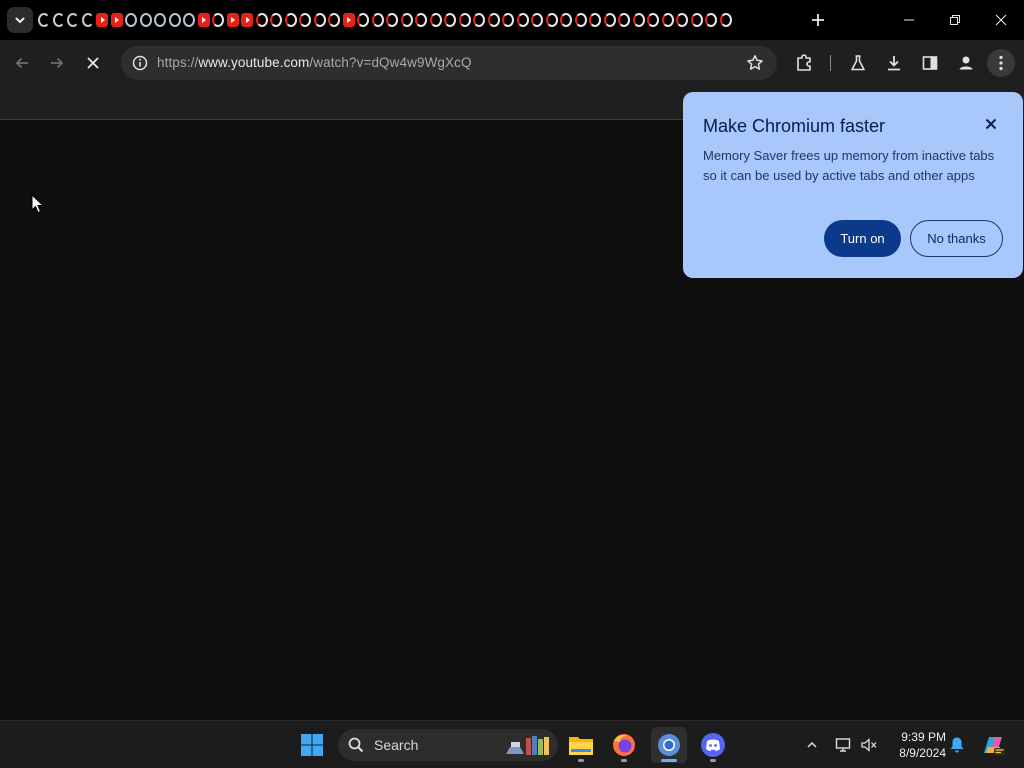 Image resolution: width=1024 pixels, height=768 pixels. I want to click on downloads-button, so click(894, 63).